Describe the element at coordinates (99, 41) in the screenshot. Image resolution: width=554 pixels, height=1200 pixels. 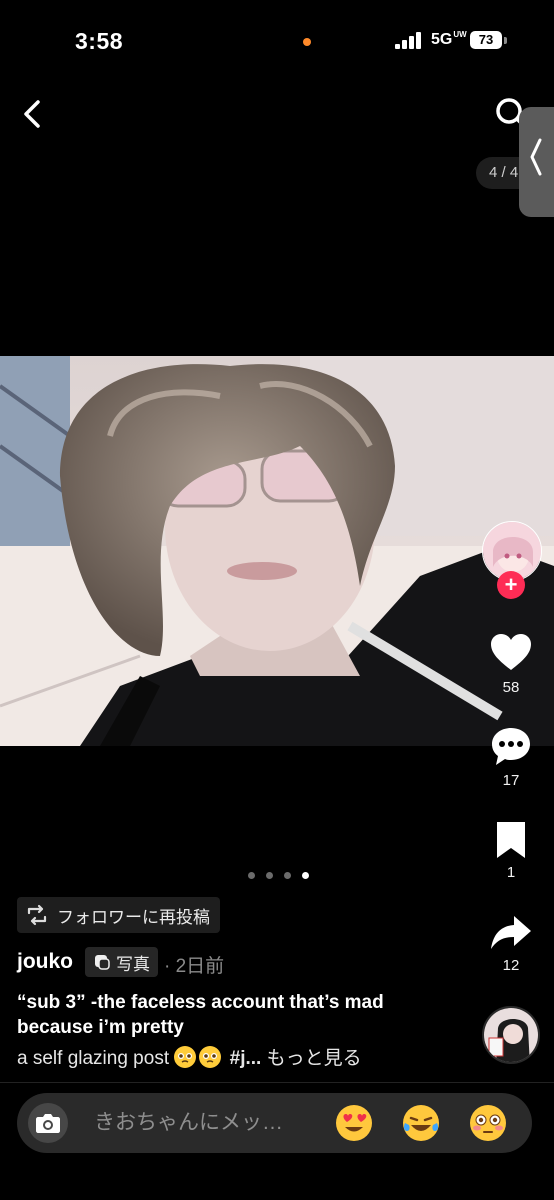
I see `status-time: 3:58` at that location.